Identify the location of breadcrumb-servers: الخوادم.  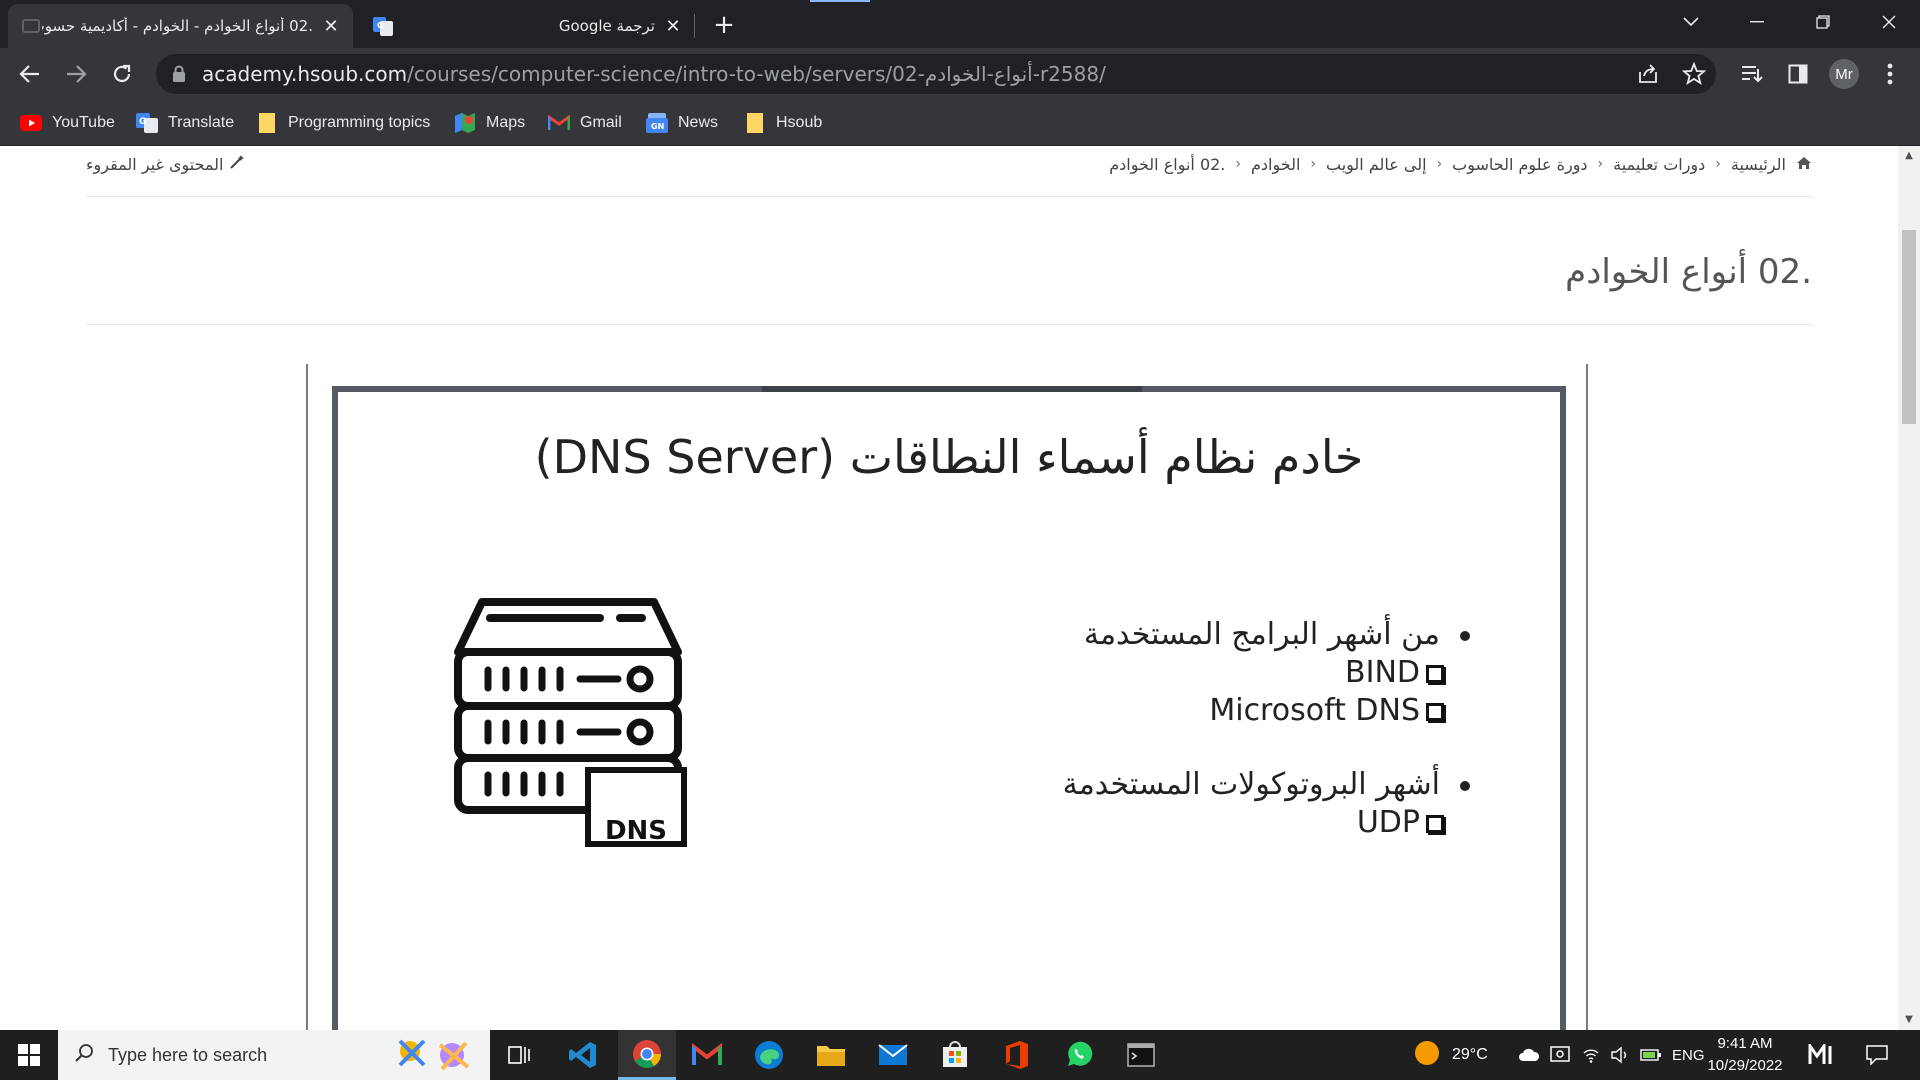
(1275, 164).